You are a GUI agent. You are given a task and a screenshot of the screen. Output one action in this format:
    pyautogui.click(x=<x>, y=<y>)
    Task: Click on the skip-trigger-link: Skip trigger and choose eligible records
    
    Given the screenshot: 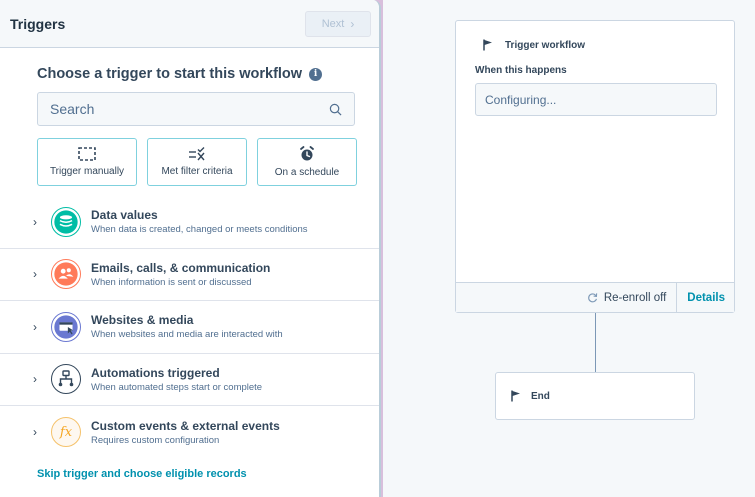 What is the action you would take?
    pyautogui.click(x=142, y=474)
    